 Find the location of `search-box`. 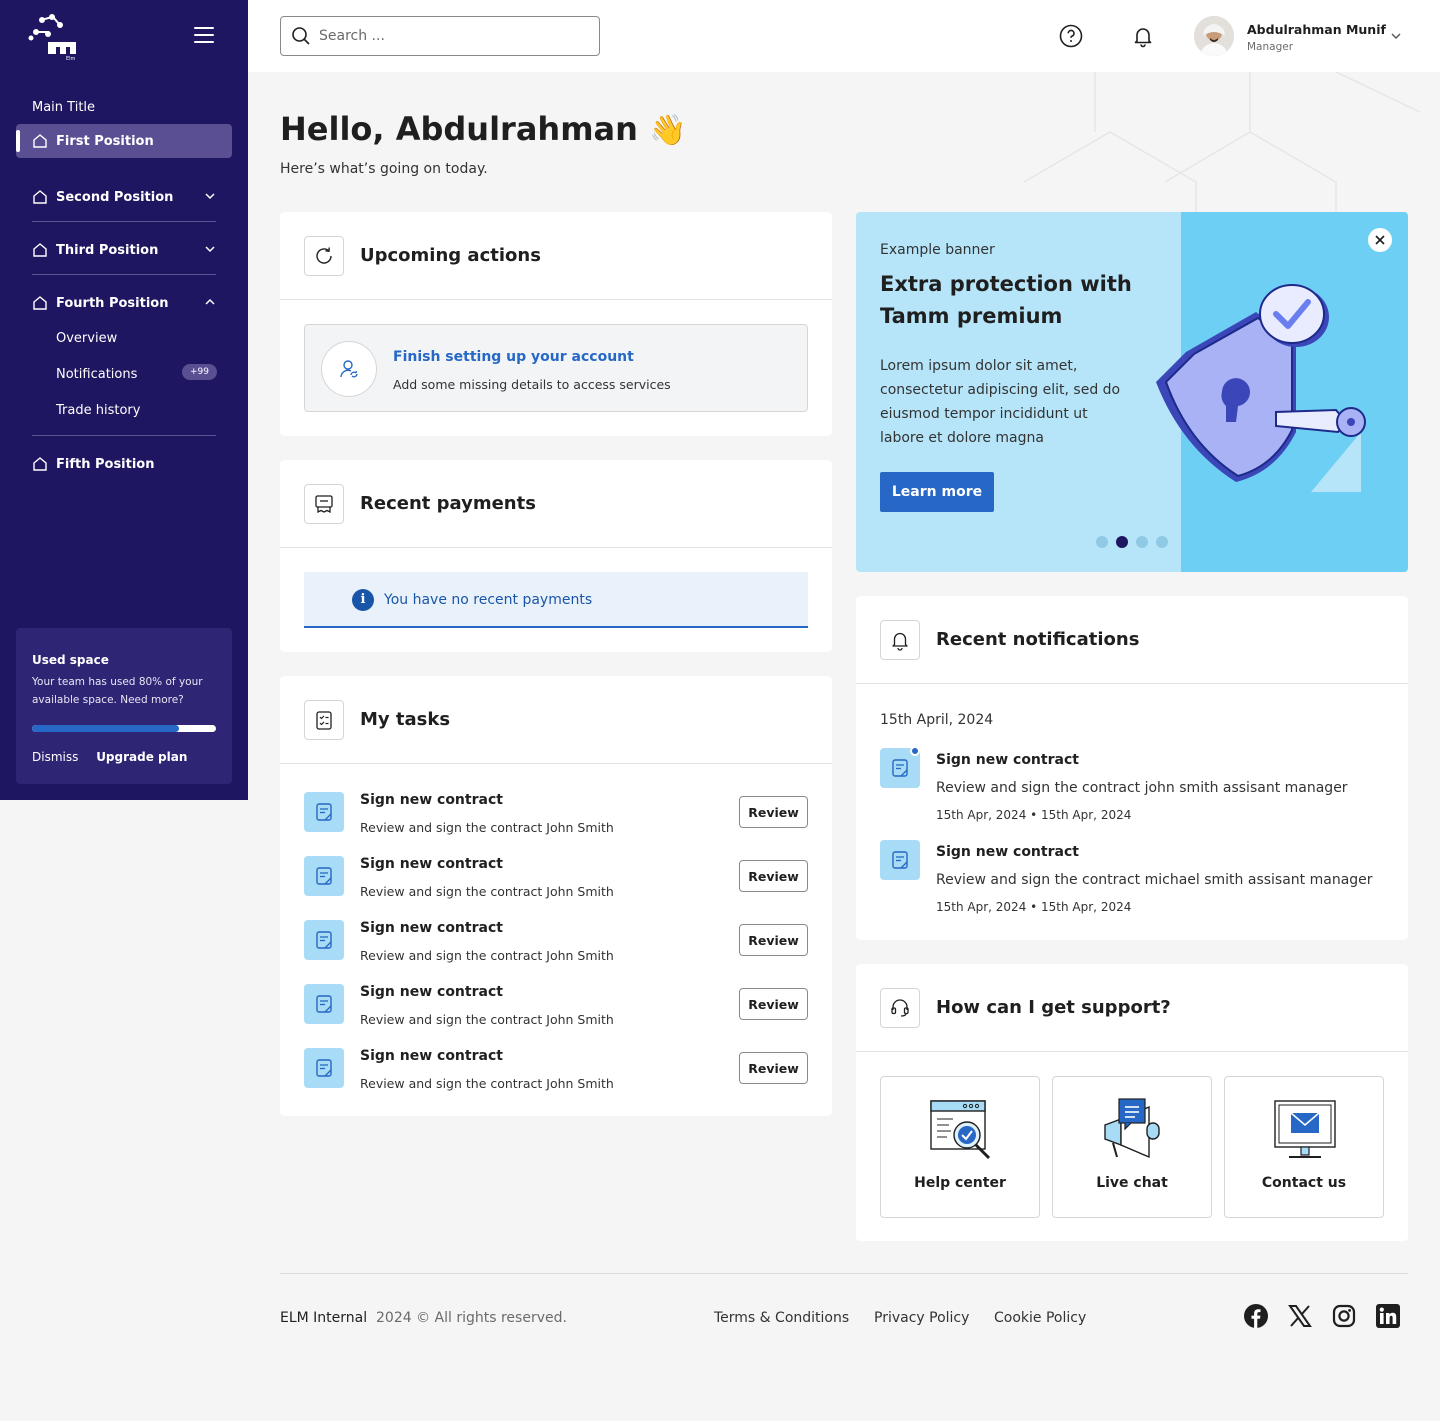

search-box is located at coordinates (440, 36).